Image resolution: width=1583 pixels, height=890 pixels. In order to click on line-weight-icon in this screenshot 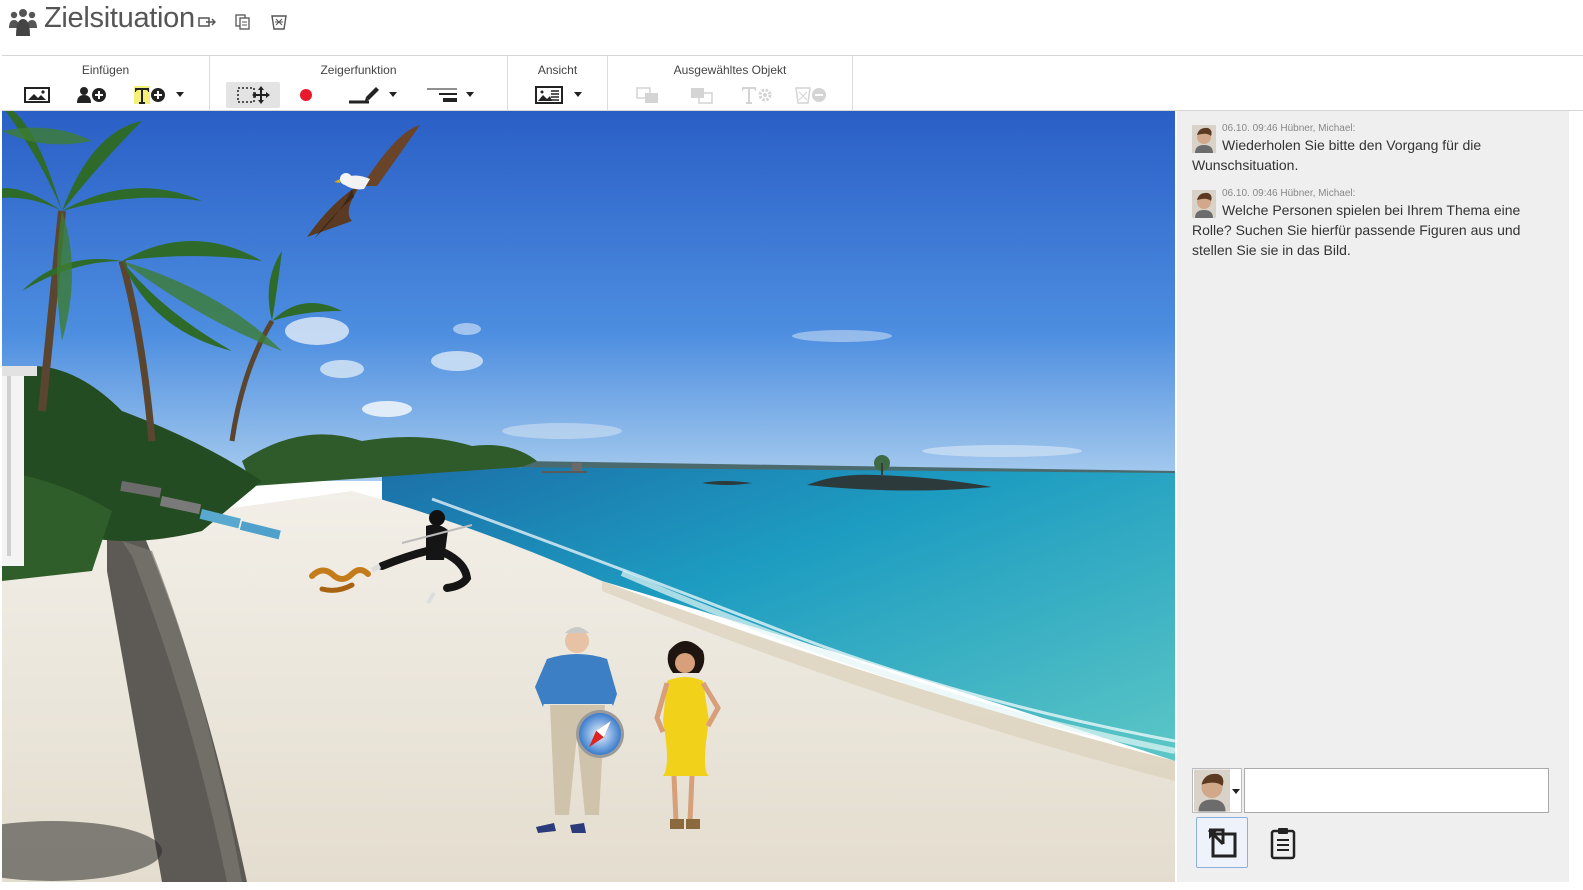, I will do `click(442, 95)`.